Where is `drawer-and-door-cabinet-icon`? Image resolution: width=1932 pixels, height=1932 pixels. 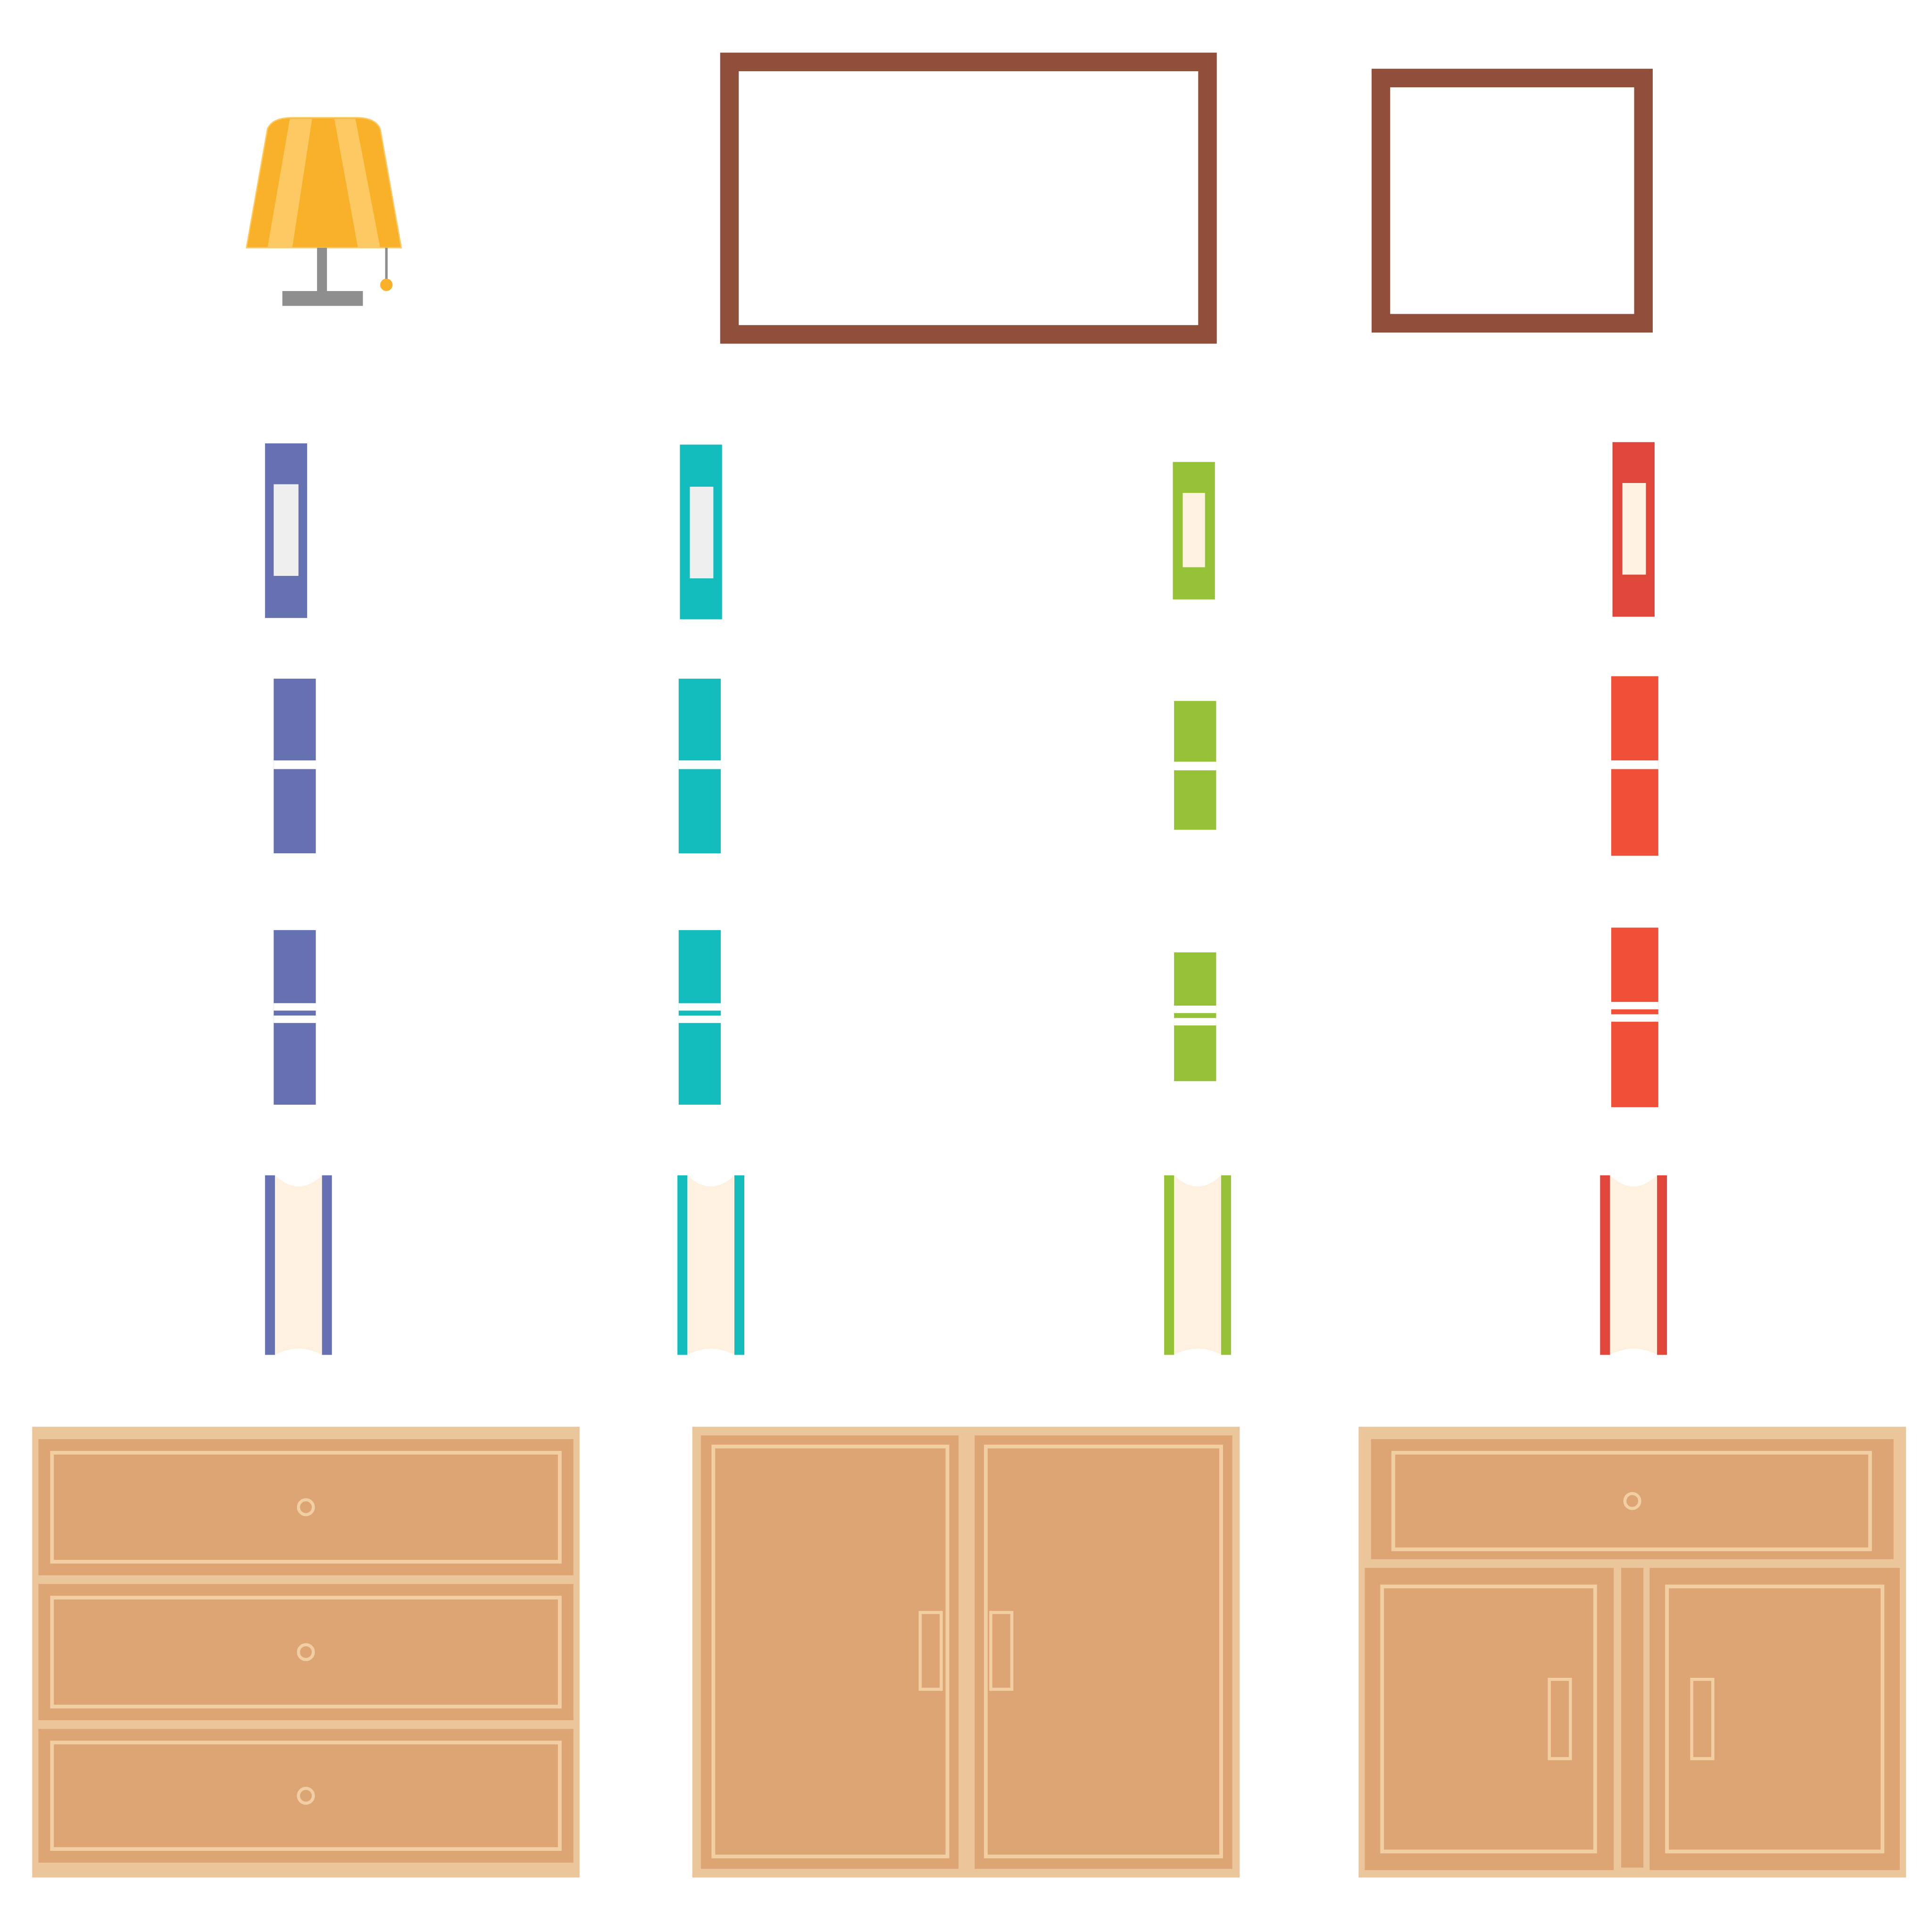 drawer-and-door-cabinet-icon is located at coordinates (1632, 1652).